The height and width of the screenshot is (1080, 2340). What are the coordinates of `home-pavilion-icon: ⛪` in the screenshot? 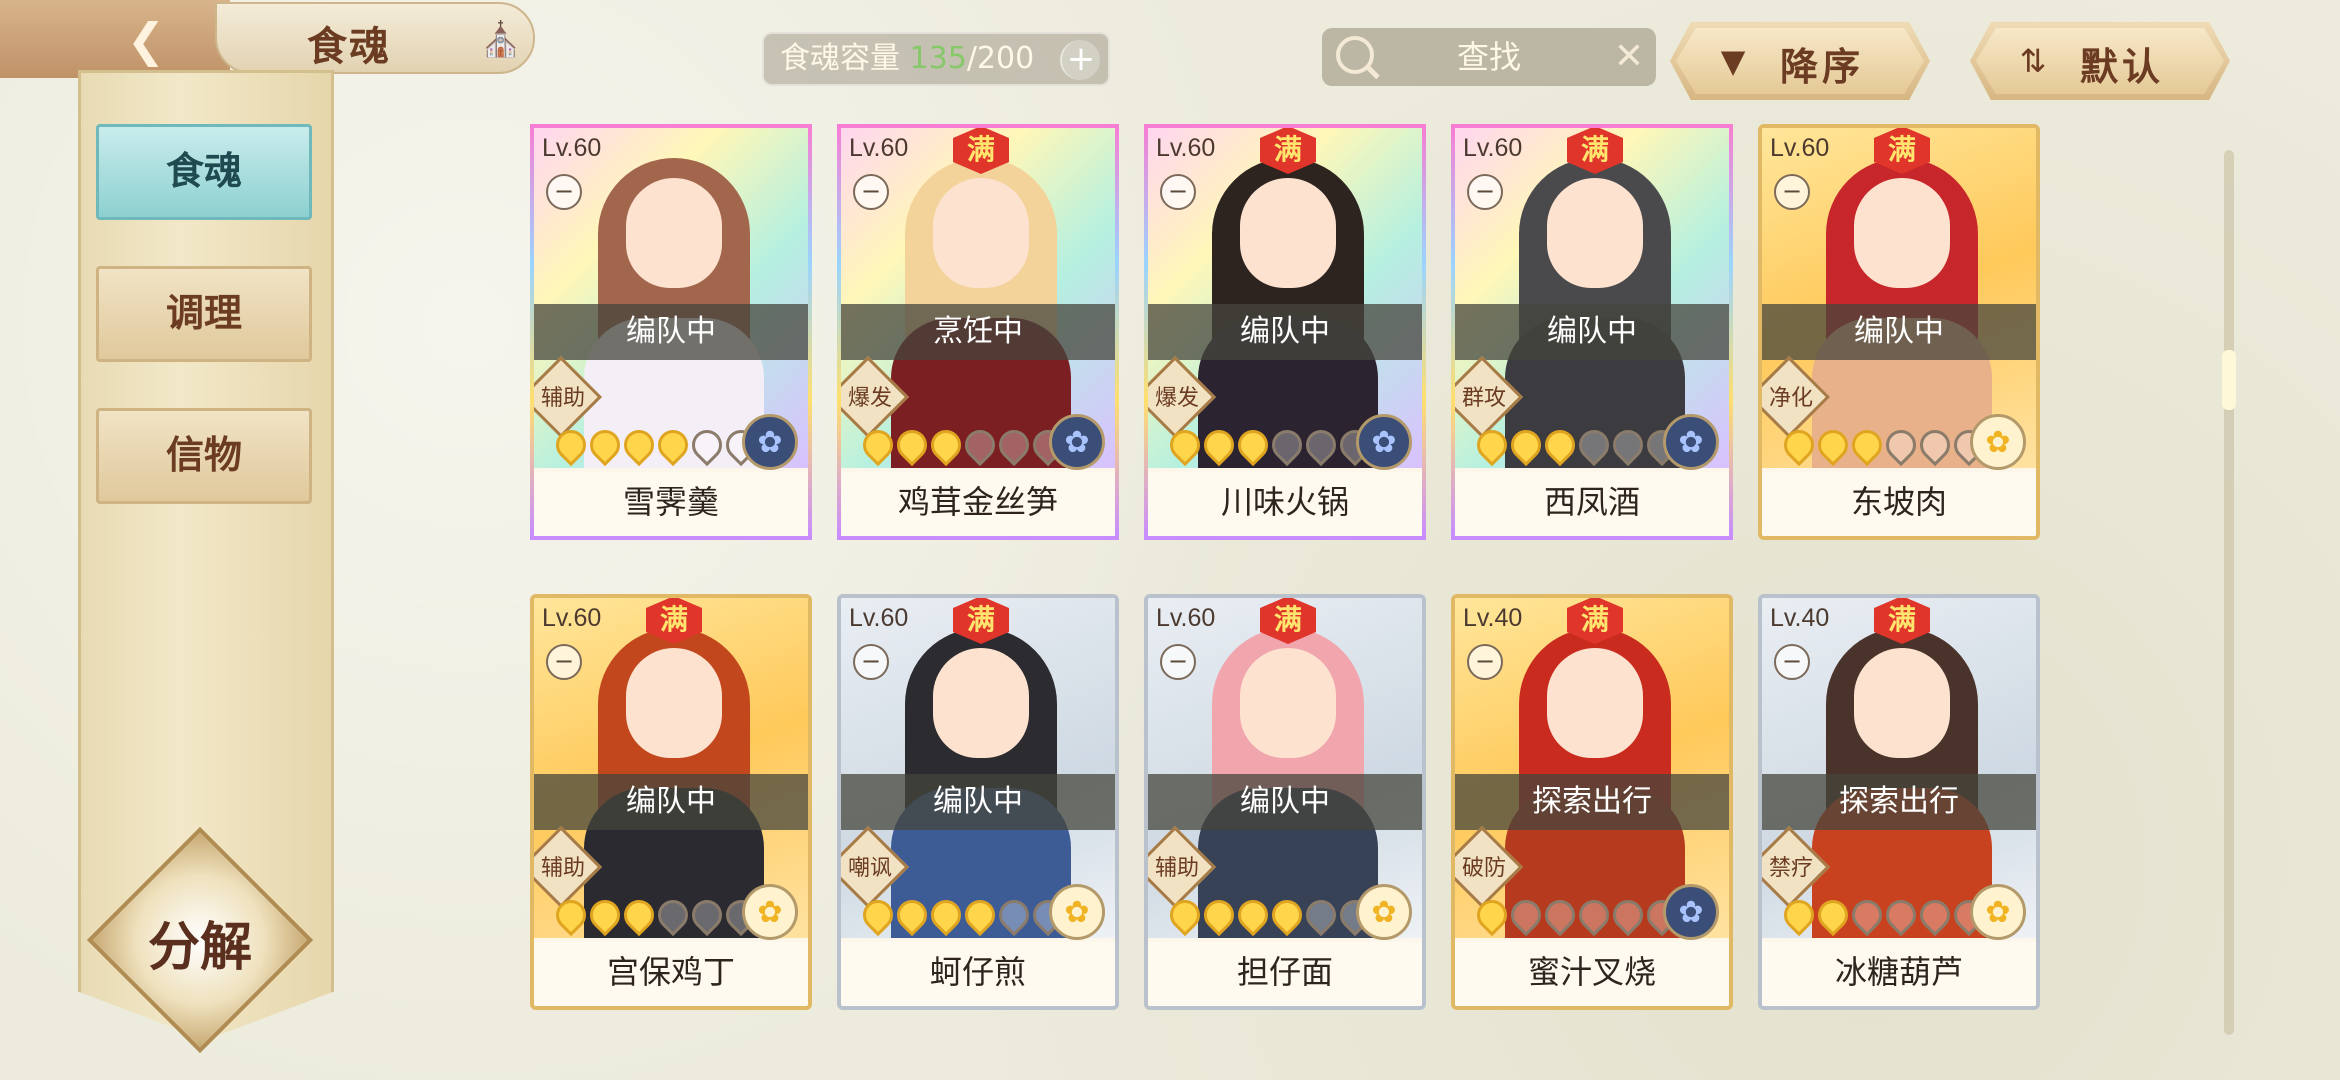 It's located at (501, 40).